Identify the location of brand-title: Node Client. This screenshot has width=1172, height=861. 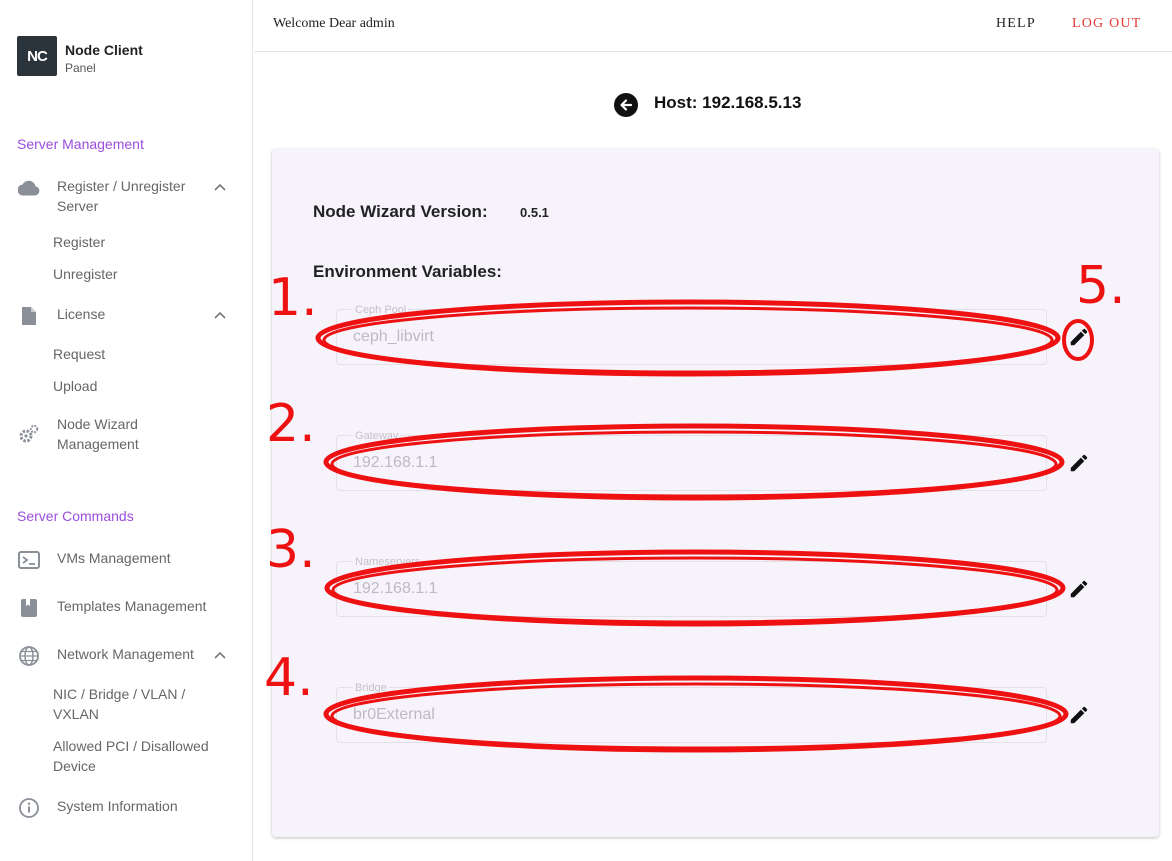
(104, 50).